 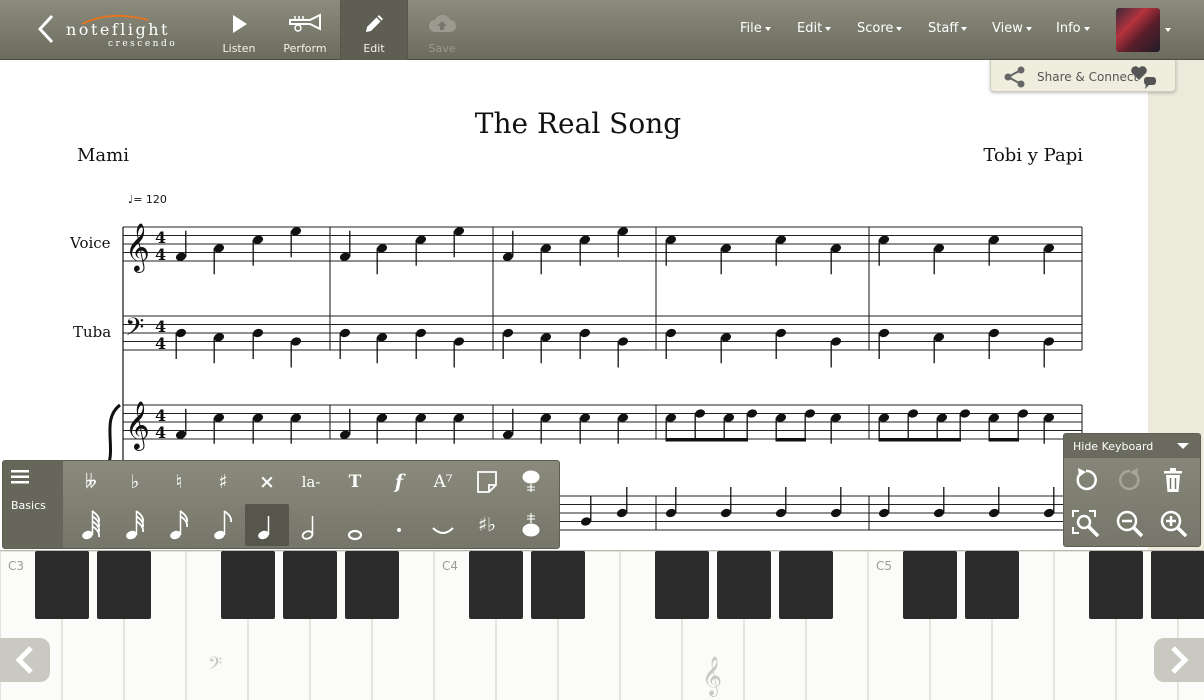 I want to click on double-sharp-icon: ×, so click(x=267, y=482).